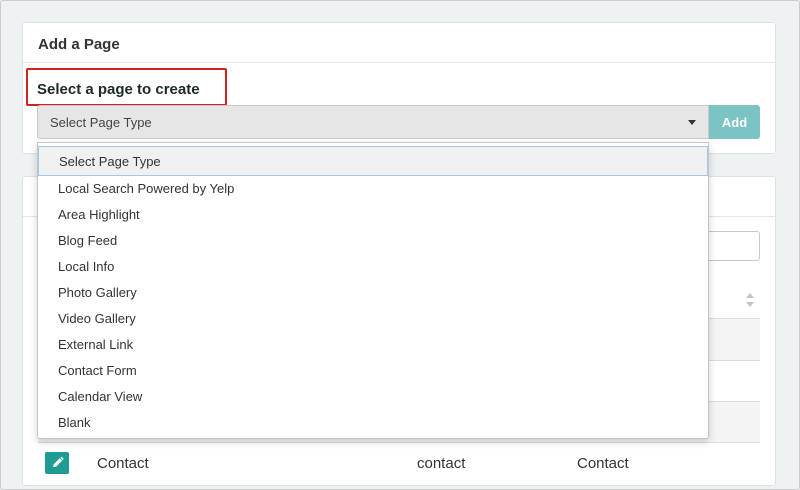 Image resolution: width=800 pixels, height=490 pixels. I want to click on add-button: Add, so click(734, 122).